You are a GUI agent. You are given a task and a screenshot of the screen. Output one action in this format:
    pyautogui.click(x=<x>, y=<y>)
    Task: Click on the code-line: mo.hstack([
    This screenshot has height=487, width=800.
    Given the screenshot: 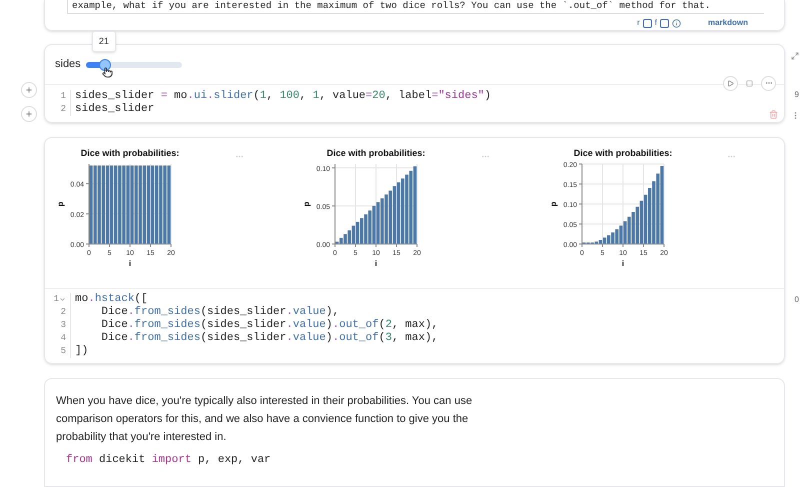 What is the action you would take?
    pyautogui.click(x=111, y=299)
    